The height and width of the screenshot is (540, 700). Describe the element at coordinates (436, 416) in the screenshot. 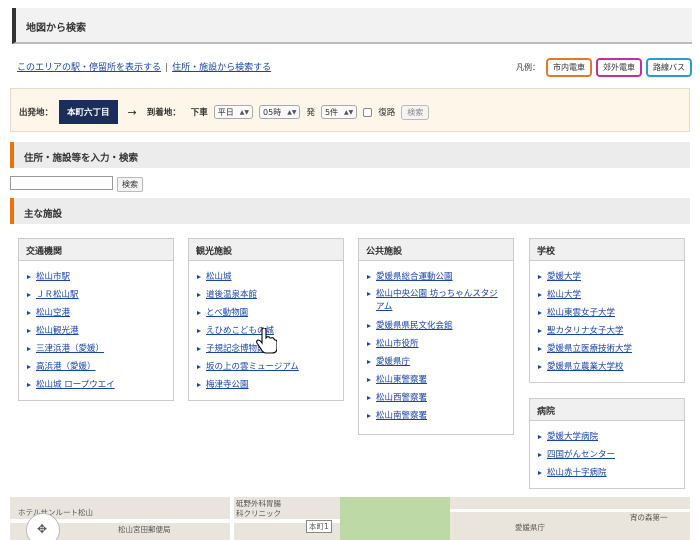

I see `list-item: 松山南警察署` at that location.